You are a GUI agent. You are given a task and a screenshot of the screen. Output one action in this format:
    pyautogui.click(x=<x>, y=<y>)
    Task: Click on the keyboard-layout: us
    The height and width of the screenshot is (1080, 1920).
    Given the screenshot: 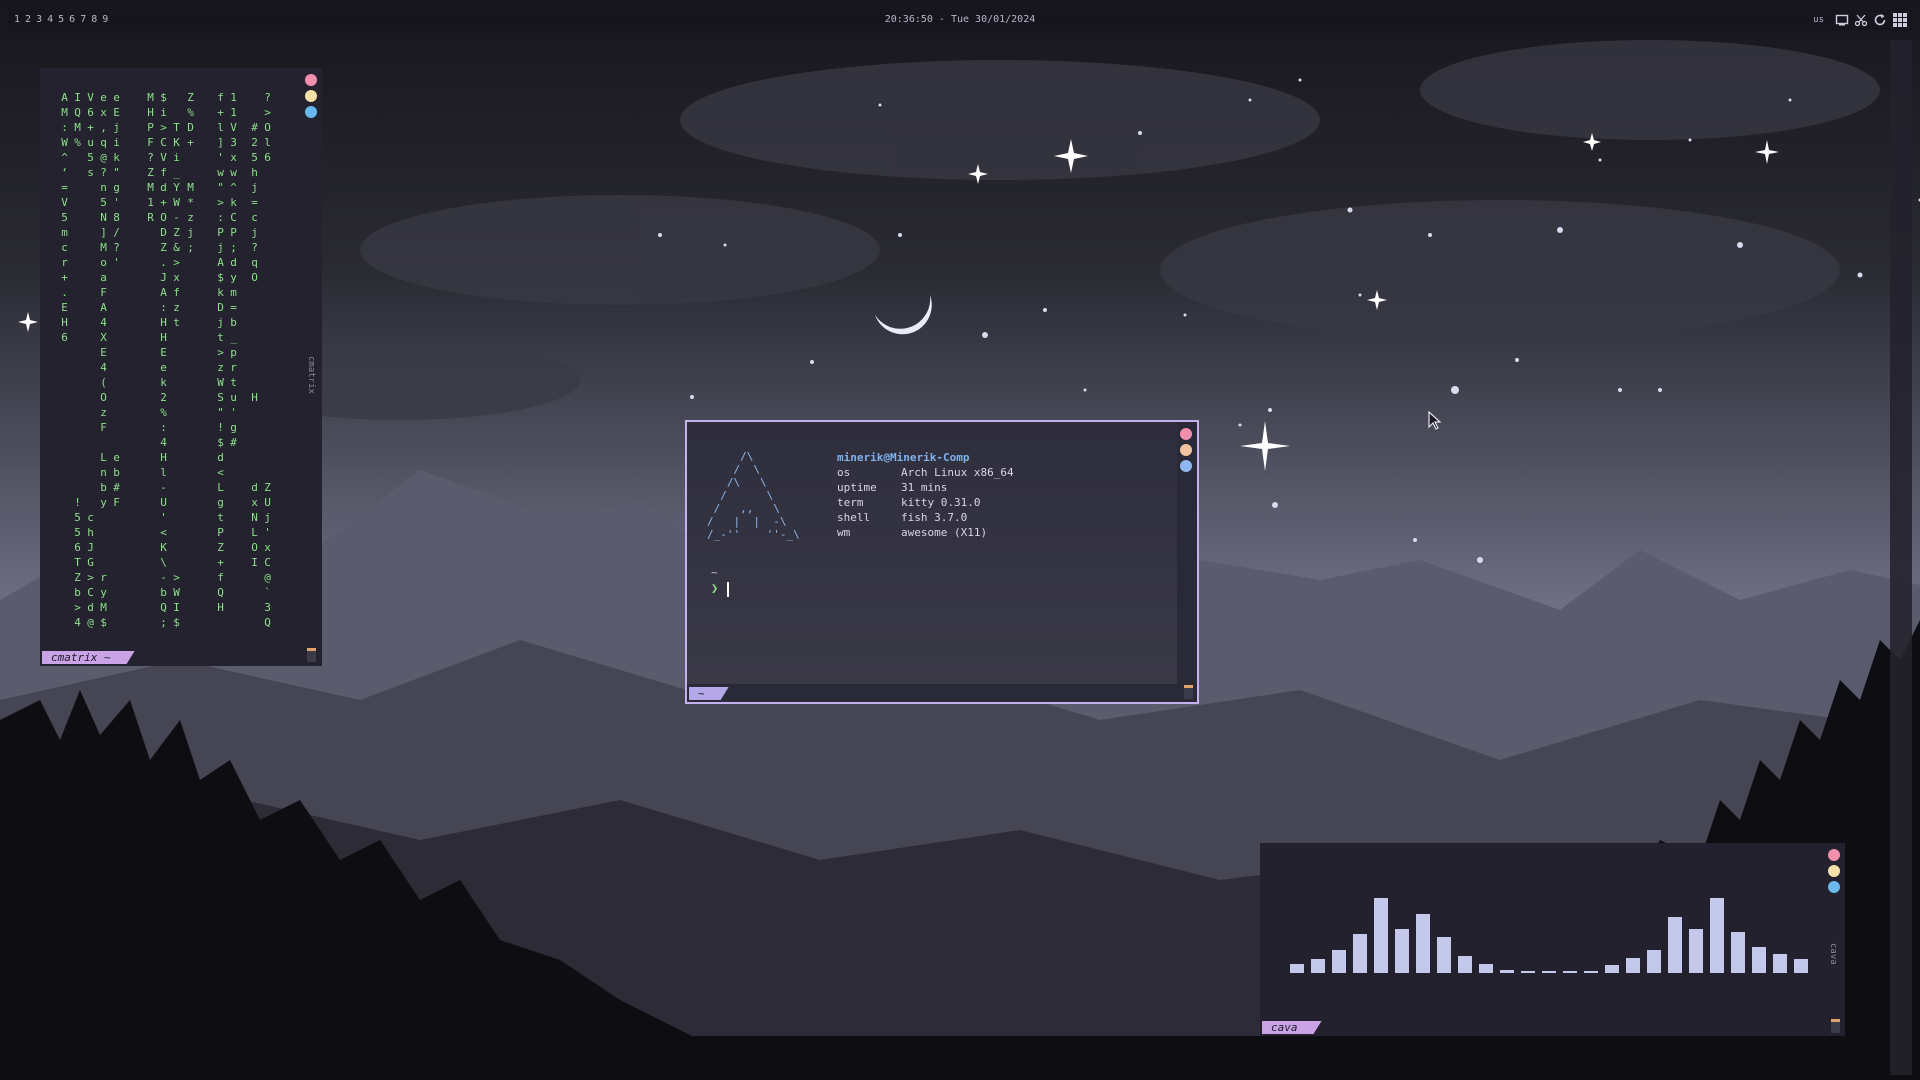 What is the action you would take?
    pyautogui.click(x=1818, y=20)
    